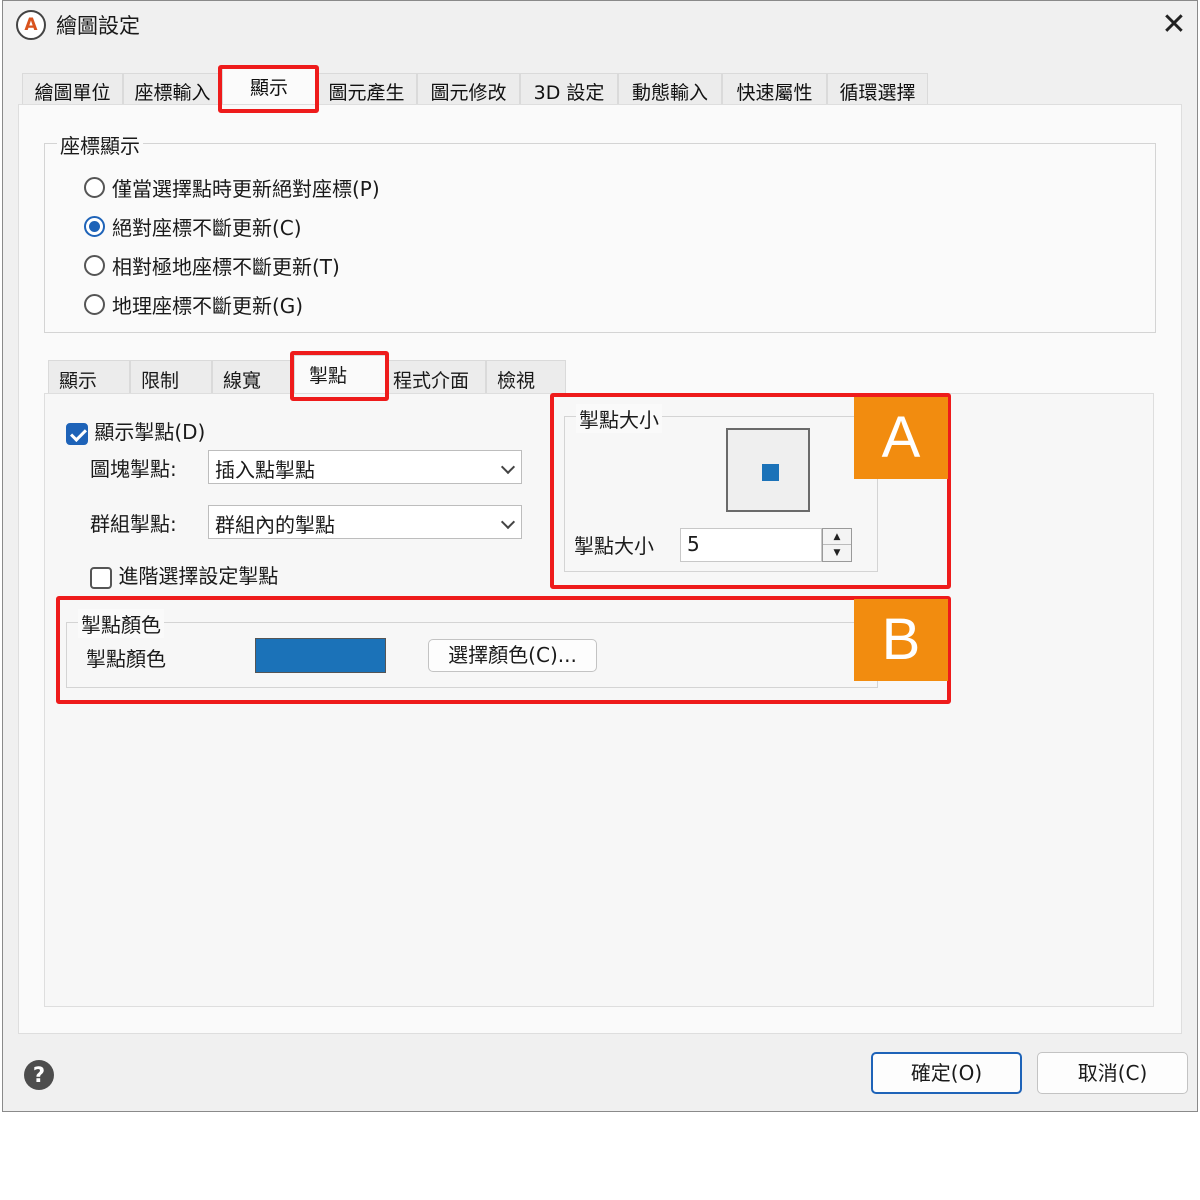  Describe the element at coordinates (133, 469) in the screenshot. I see `block-grips-label: 圖塊掣點:` at that location.